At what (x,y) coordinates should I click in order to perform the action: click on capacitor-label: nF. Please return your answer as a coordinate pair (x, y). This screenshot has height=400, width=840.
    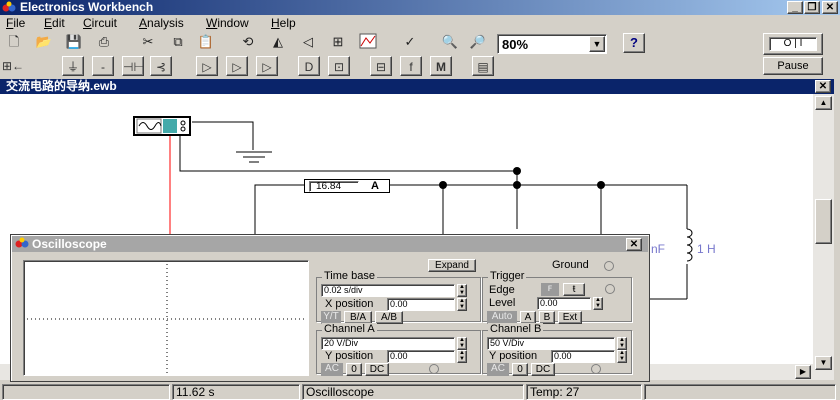
    Looking at the image, I should click on (658, 249).